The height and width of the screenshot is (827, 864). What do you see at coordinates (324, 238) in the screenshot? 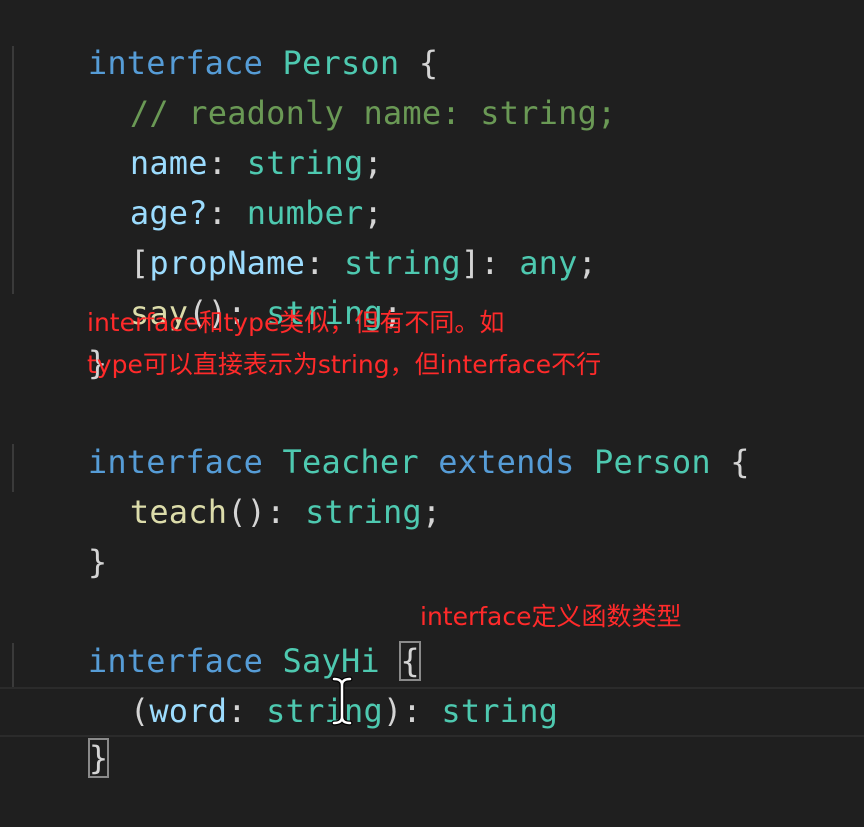
I see `code-line: [propName: string]: any;` at bounding box center [324, 238].